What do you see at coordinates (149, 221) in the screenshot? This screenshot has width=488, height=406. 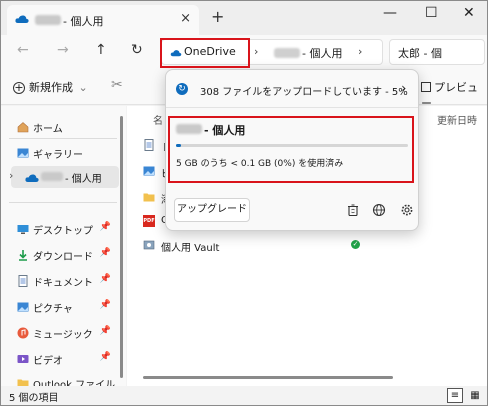 I see `pdf-icon: PDF` at bounding box center [149, 221].